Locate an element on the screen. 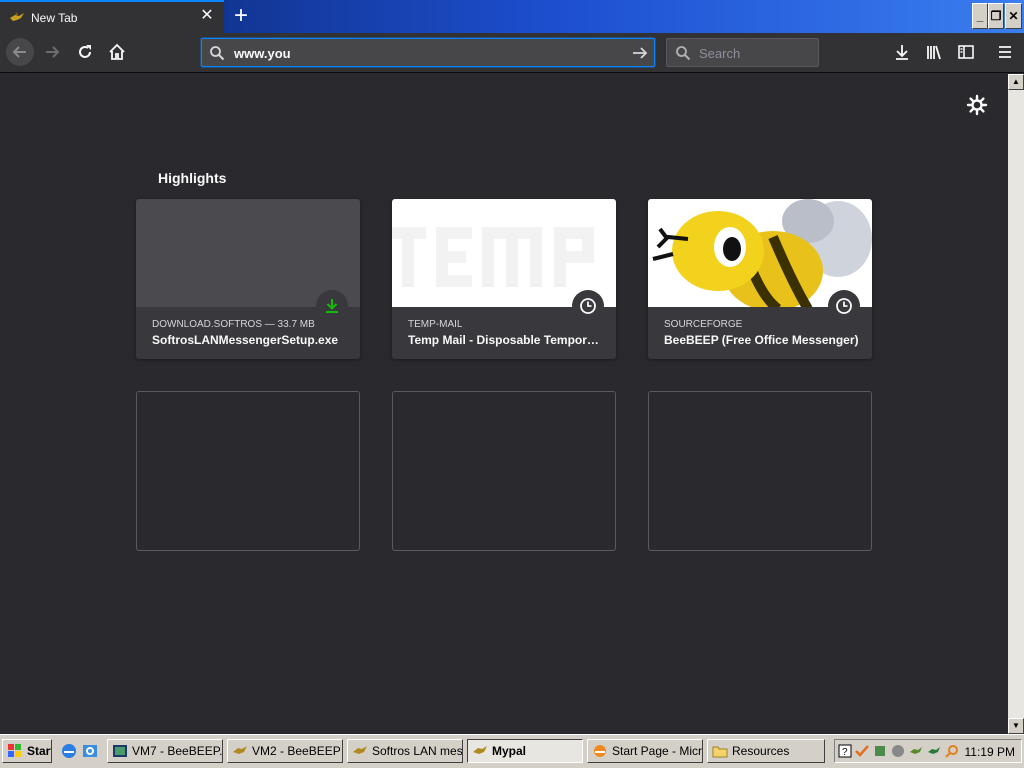  minimize-button: _ is located at coordinates (980, 16).